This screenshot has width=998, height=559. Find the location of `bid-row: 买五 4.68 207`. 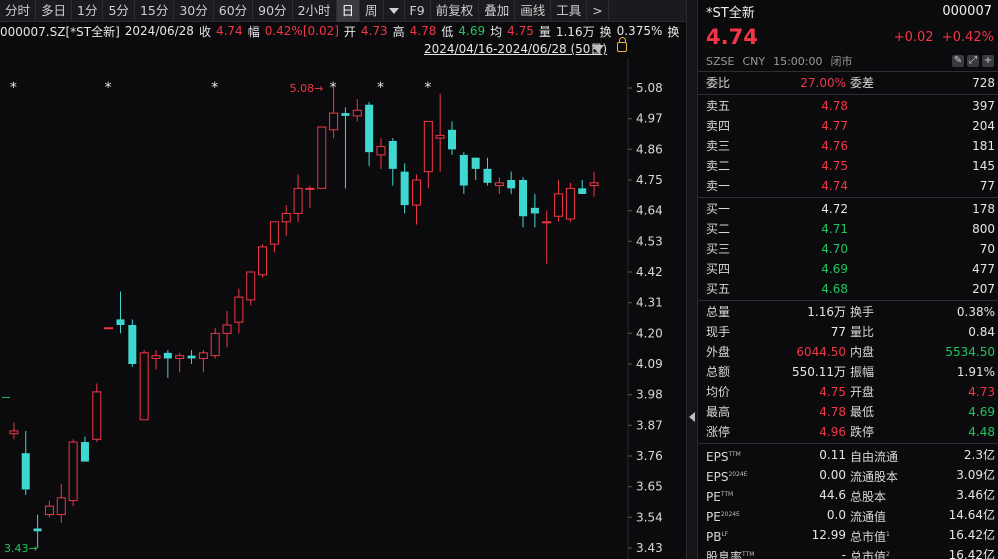

bid-row: 买五 4.68 207 is located at coordinates (848, 289).